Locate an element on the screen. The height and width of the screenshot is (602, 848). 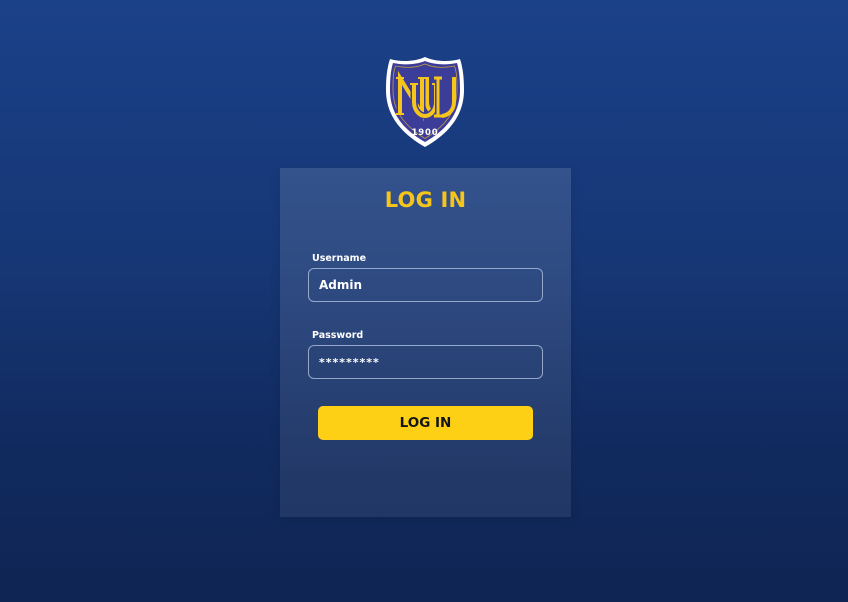
login-button: LOG IN is located at coordinates (425, 423).